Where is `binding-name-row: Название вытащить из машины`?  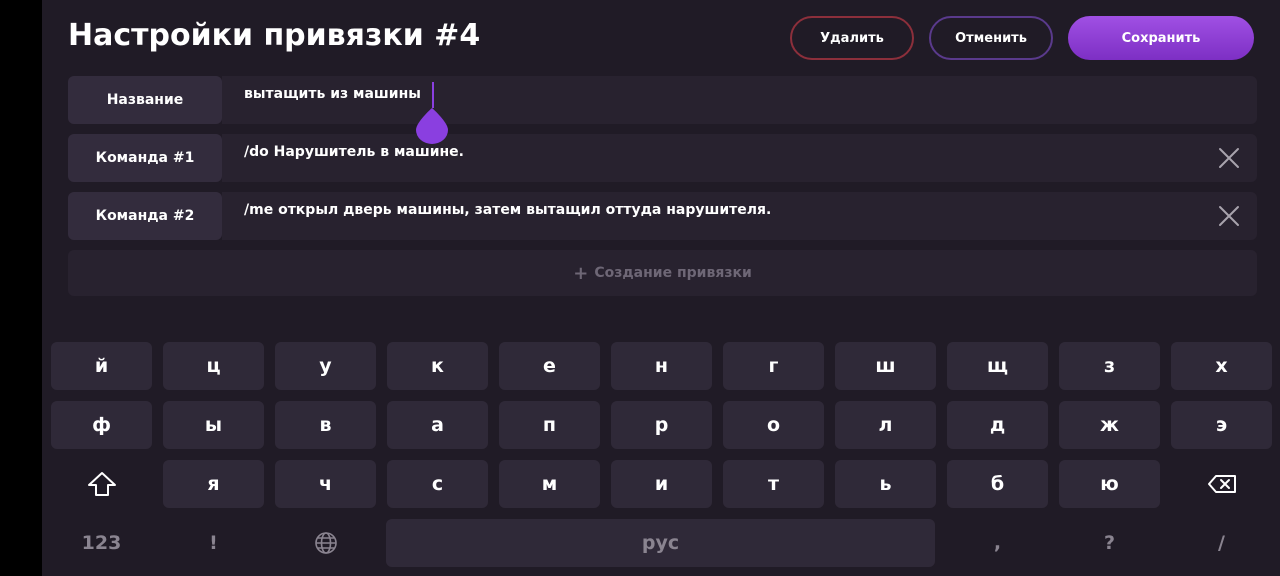 binding-name-row: Название вытащить из машины is located at coordinates (662, 100).